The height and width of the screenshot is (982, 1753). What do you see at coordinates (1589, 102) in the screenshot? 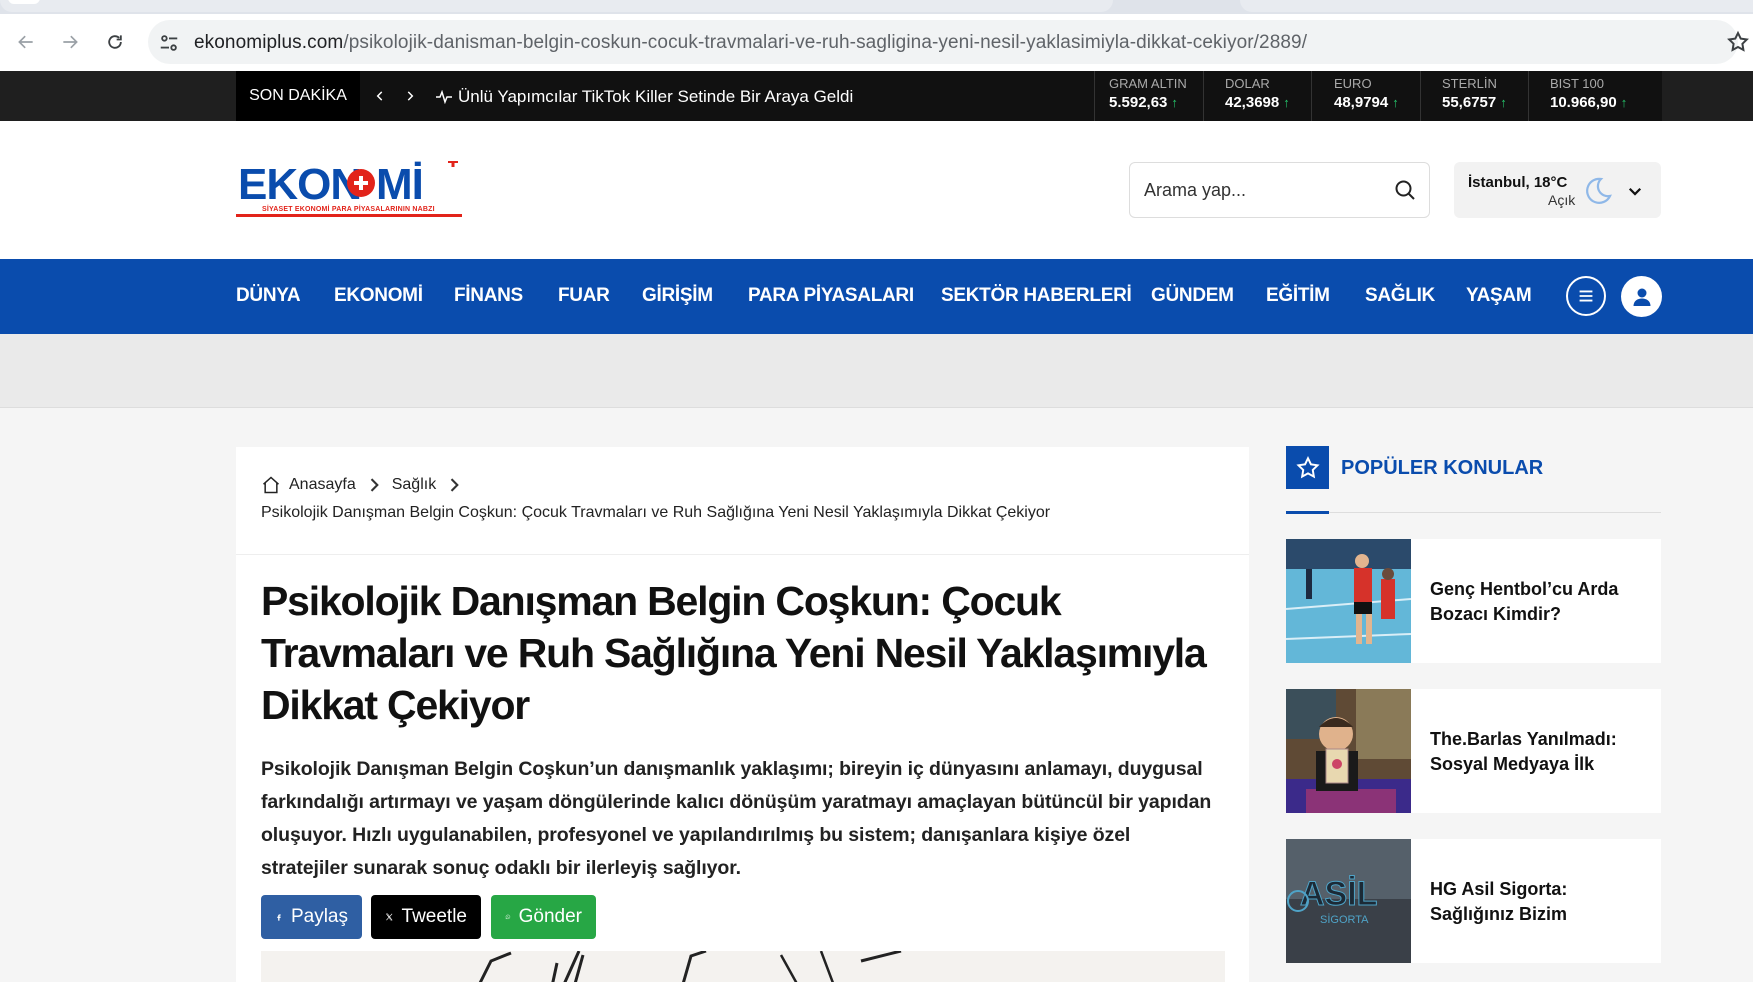
I see `market-value: 10.966,90 ↑` at bounding box center [1589, 102].